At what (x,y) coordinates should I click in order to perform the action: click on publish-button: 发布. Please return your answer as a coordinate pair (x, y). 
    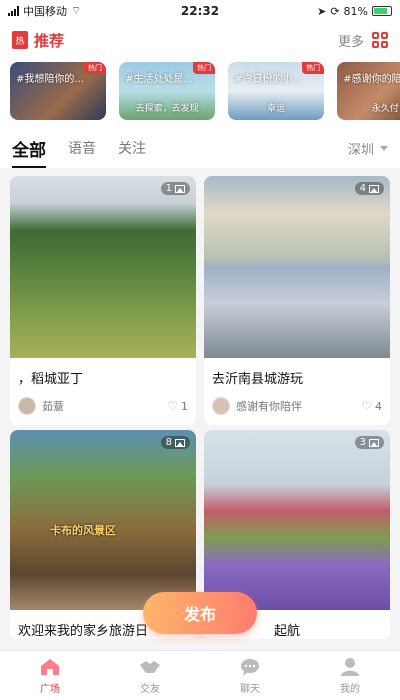
    Looking at the image, I should click on (200, 613).